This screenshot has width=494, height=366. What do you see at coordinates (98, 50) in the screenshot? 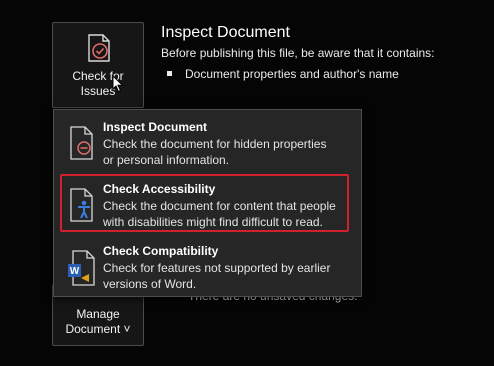
I see `checklist-icon` at bounding box center [98, 50].